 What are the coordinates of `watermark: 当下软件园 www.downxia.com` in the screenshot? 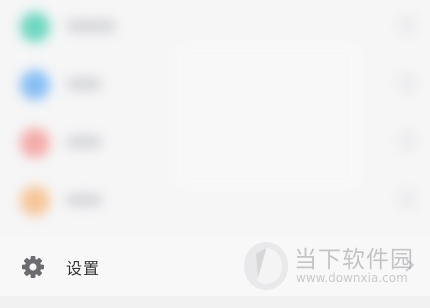 It's located at (328, 266).